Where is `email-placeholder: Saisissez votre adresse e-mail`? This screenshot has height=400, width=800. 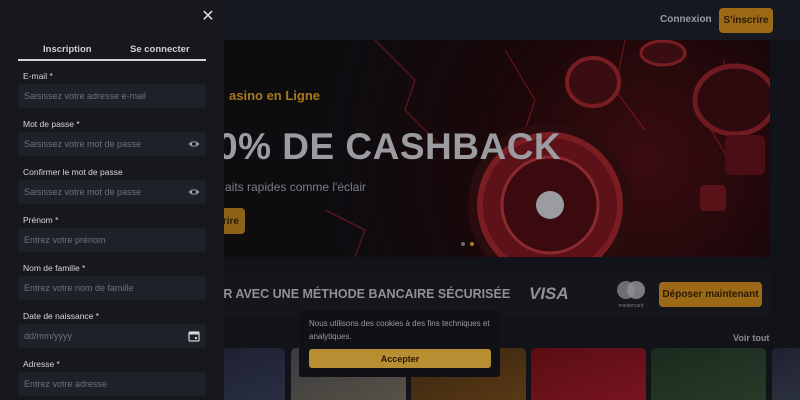
email-placeholder: Saisissez votre adresse e-mail is located at coordinates (85, 96).